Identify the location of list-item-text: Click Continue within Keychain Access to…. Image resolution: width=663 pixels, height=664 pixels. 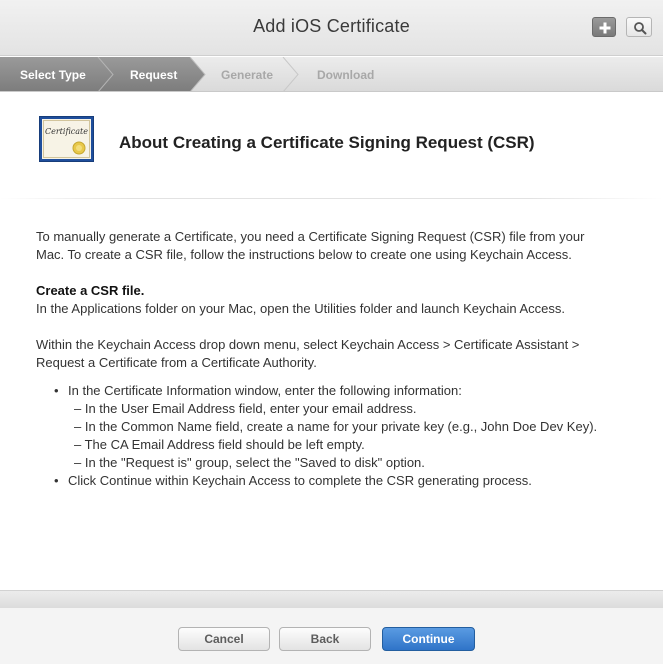
(300, 480).